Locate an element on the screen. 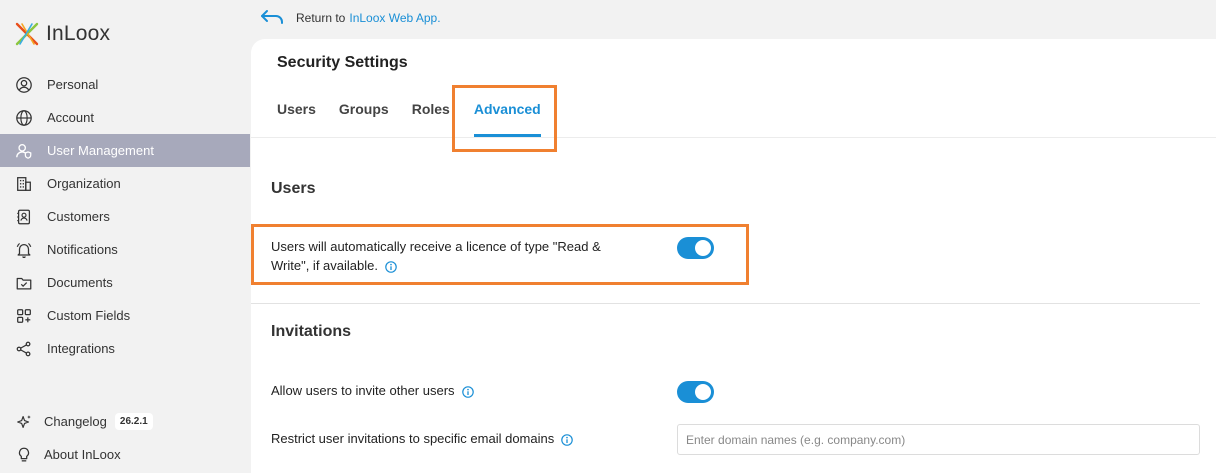 The width and height of the screenshot is (1216, 473). sidebar-item-customers: Customers is located at coordinates (125, 216).